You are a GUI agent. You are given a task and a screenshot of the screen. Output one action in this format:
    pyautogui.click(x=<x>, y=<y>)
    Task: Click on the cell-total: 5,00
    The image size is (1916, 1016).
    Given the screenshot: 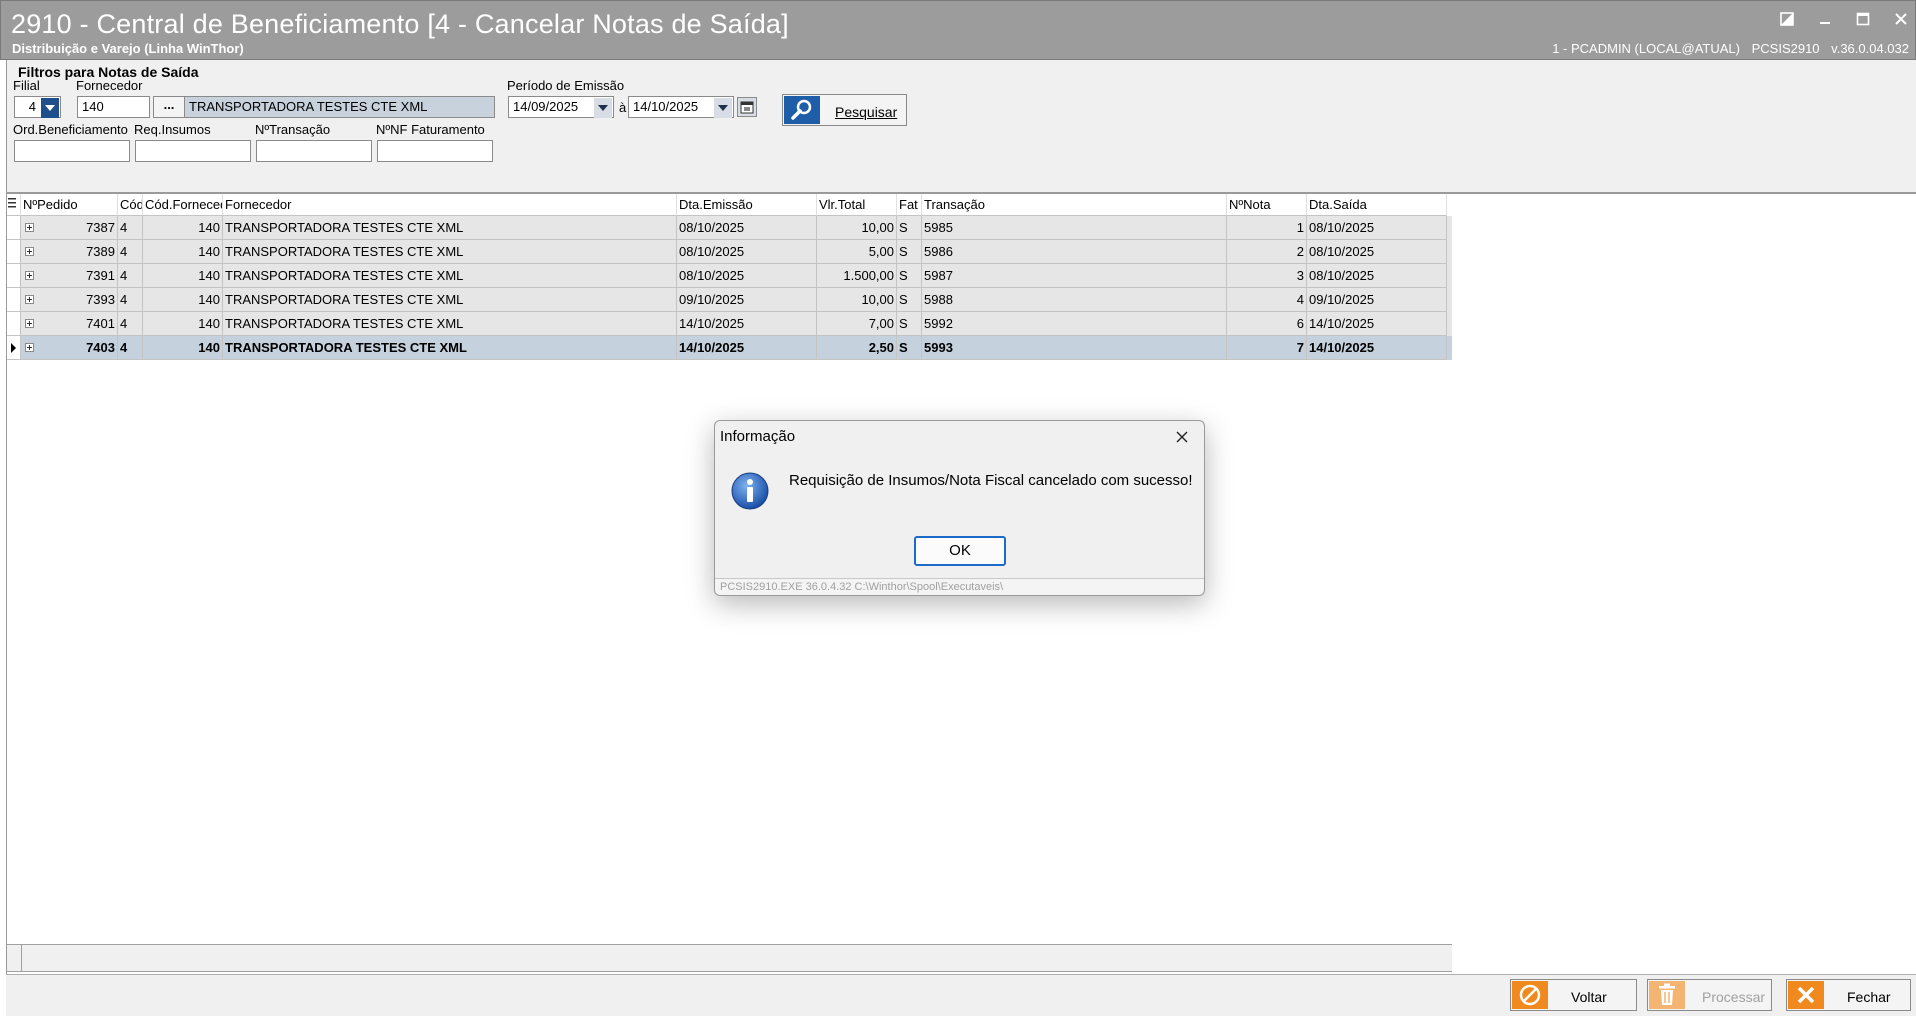 What is the action you would take?
    pyautogui.click(x=857, y=252)
    